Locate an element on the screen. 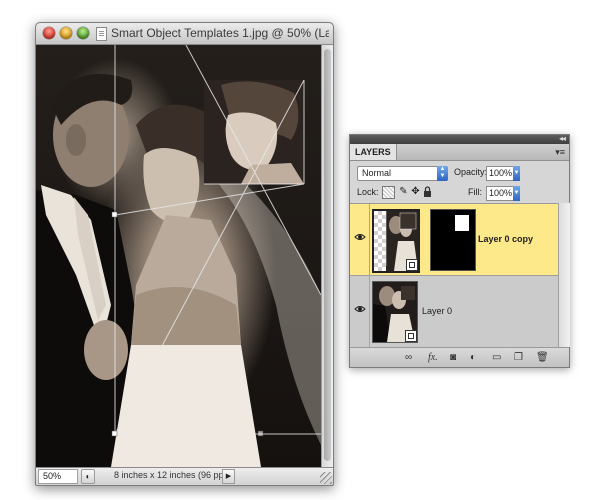 The height and width of the screenshot is (500, 600). document-status-bar: 50% ◐ 8 inches x 12 inches (96 ppi) ▶ is located at coordinates (184, 476).